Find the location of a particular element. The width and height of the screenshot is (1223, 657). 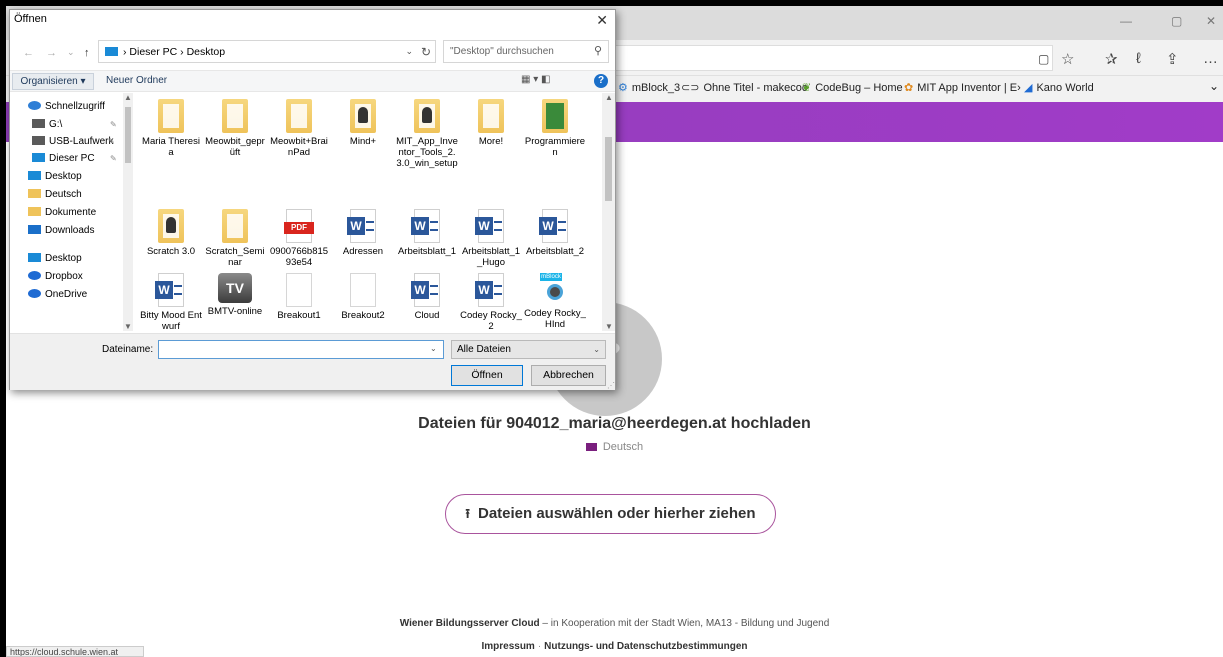

file-item: W Bitty Mood Entwurf is located at coordinates (171, 302).